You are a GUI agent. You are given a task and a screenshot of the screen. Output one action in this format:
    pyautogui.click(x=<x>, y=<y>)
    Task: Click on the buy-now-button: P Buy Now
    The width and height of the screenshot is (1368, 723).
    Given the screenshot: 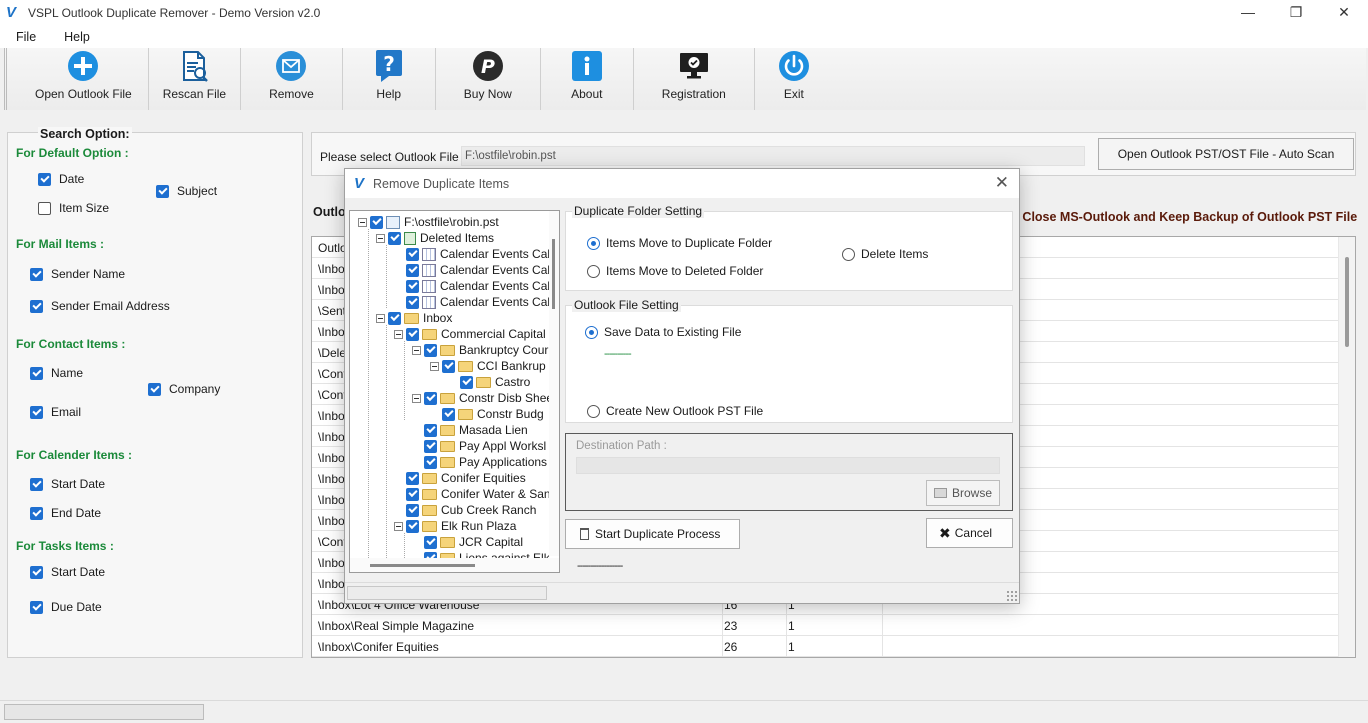 What is the action you would take?
    pyautogui.click(x=488, y=79)
    